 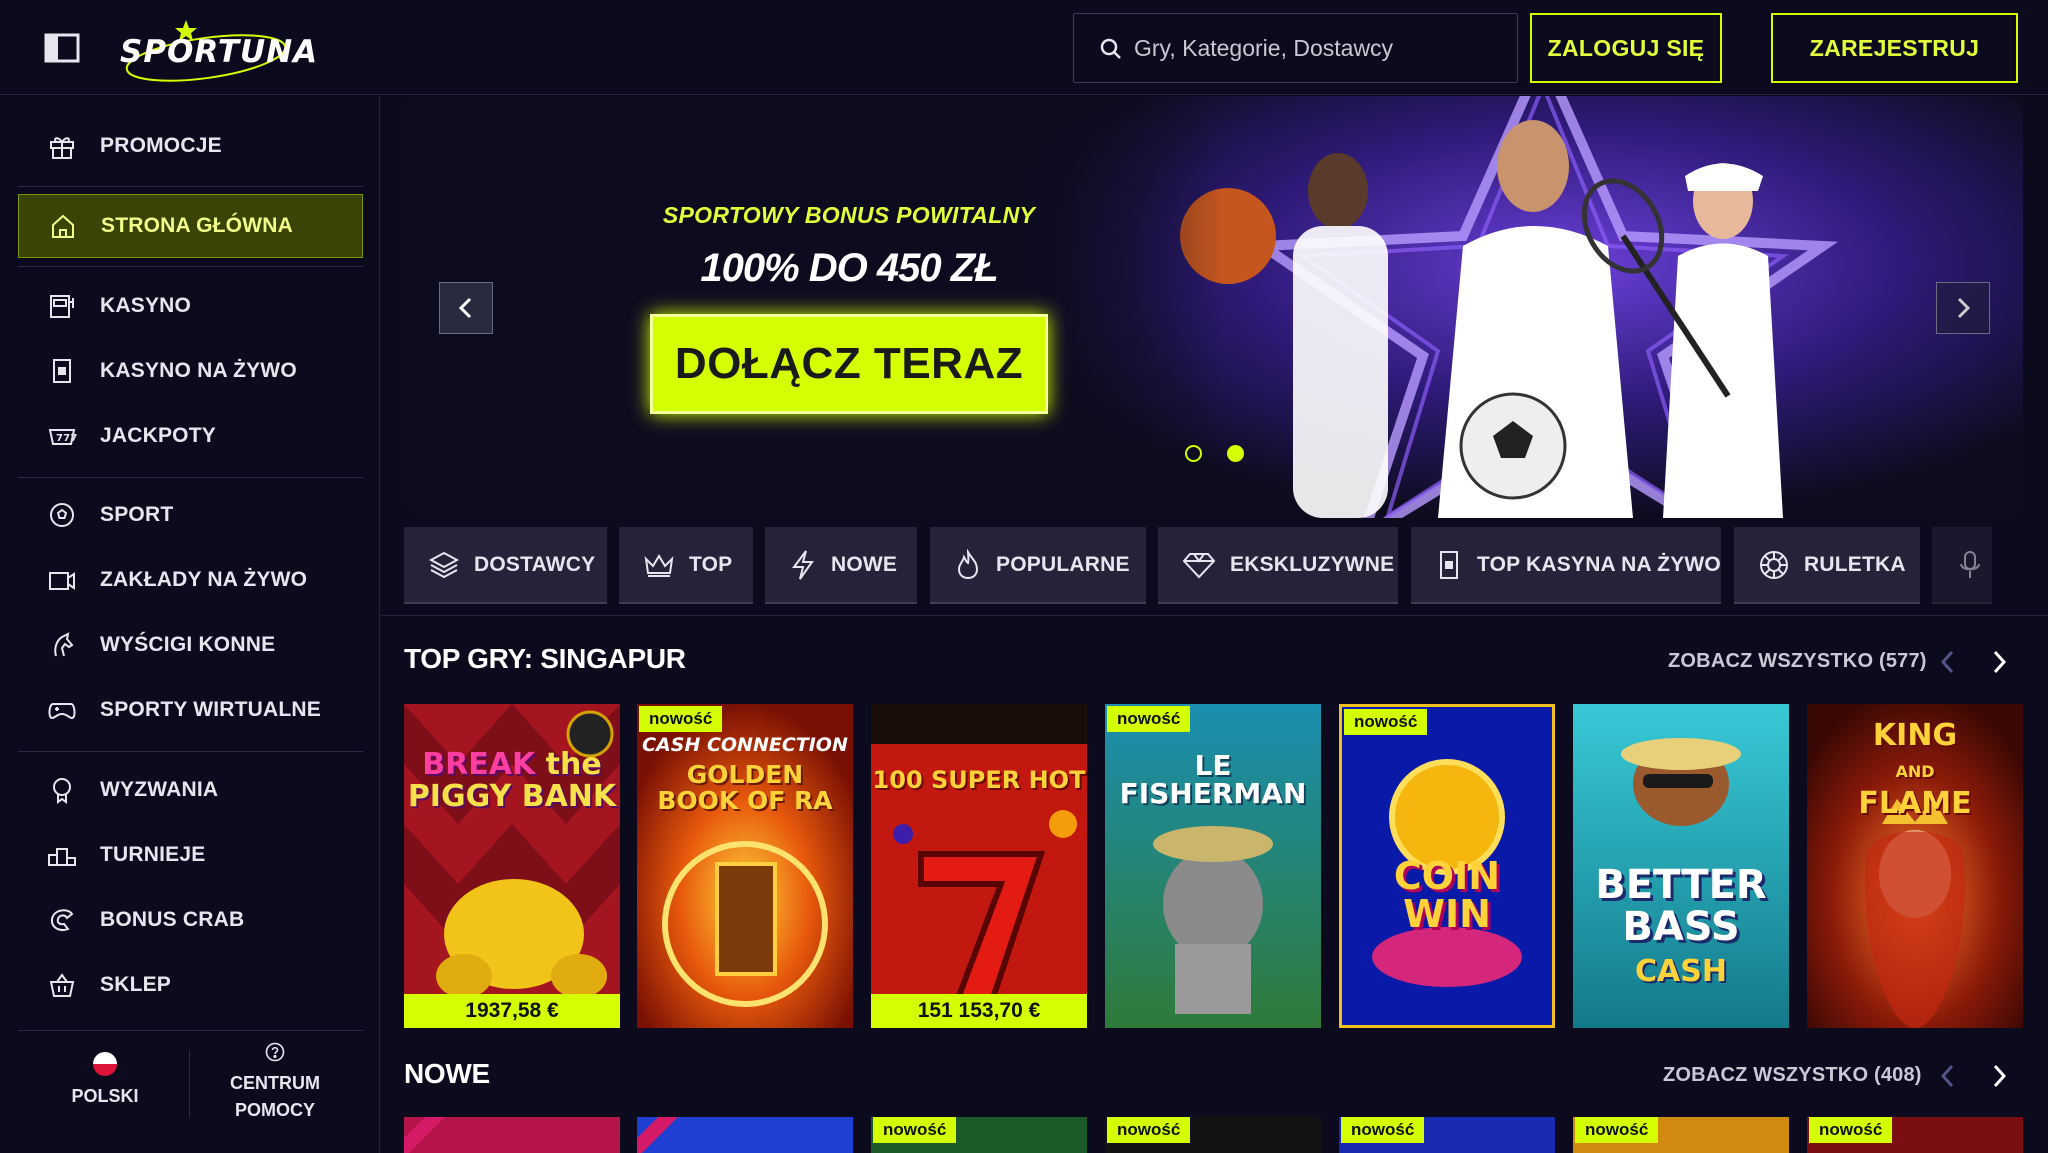 What do you see at coordinates (63, 226) in the screenshot?
I see `home-icon` at bounding box center [63, 226].